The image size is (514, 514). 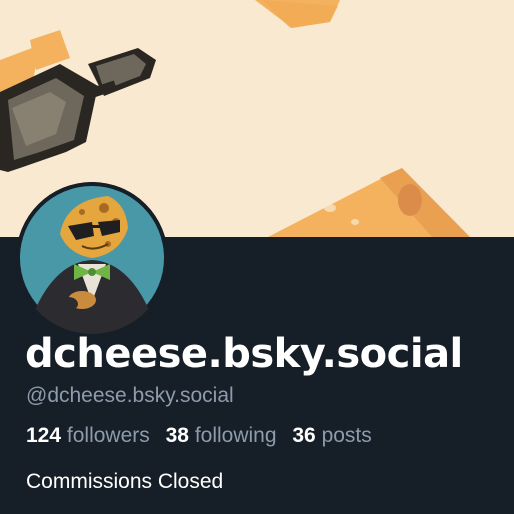 I want to click on following-link: 38 following, so click(x=221, y=435).